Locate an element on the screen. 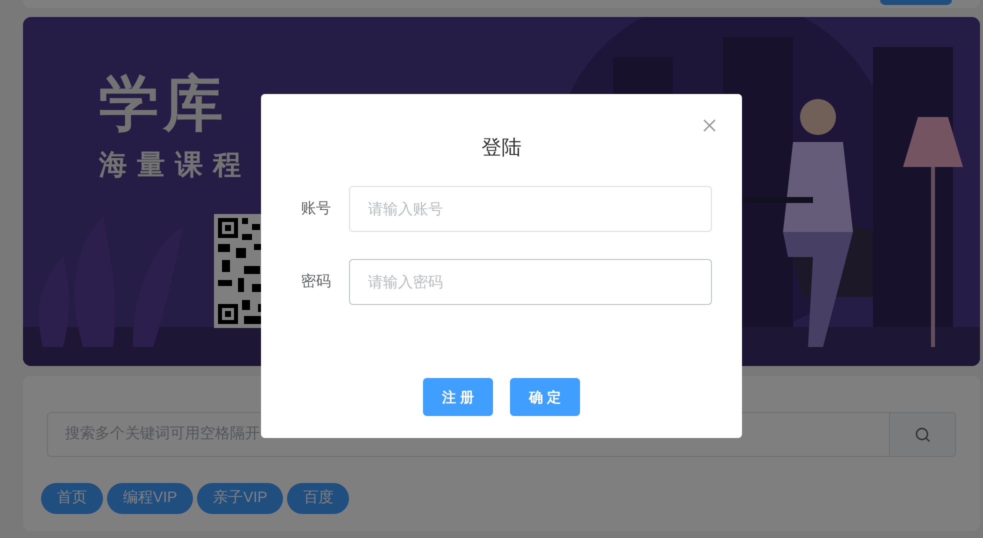 The width and height of the screenshot is (983, 538). tag-button: 首页 is located at coordinates (72, 498).